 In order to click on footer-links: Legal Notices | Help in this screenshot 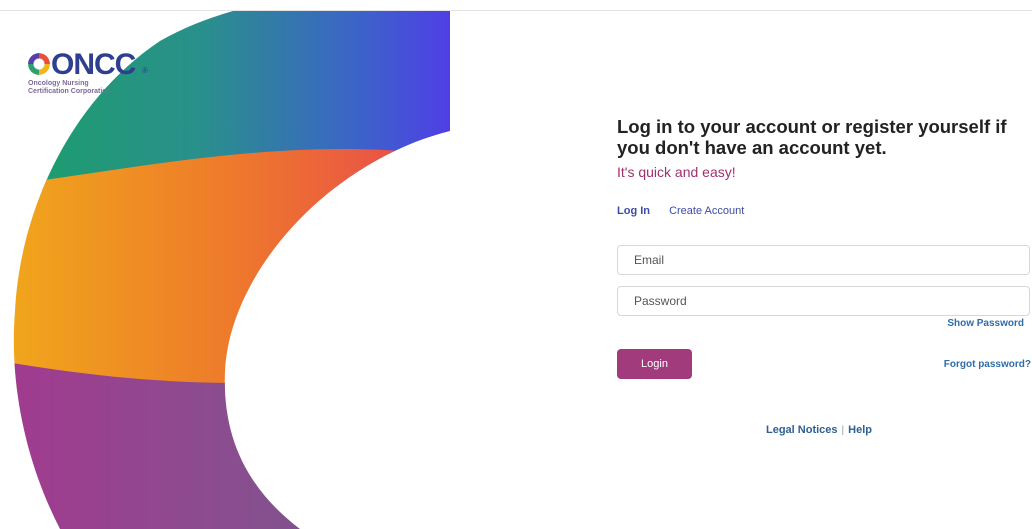, I will do `click(819, 430)`.